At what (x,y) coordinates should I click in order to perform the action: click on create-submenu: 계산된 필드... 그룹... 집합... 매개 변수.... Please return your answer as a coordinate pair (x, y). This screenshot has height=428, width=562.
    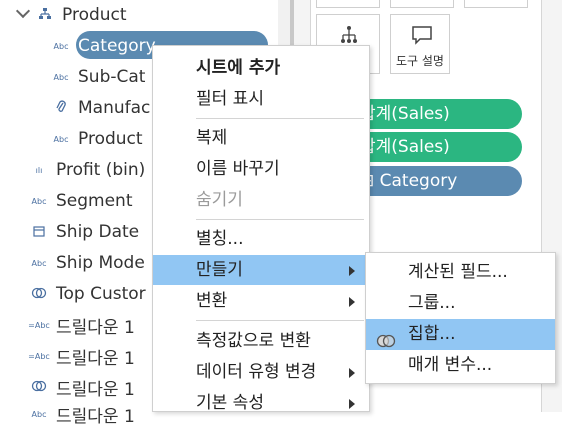
    Looking at the image, I should click on (460, 318).